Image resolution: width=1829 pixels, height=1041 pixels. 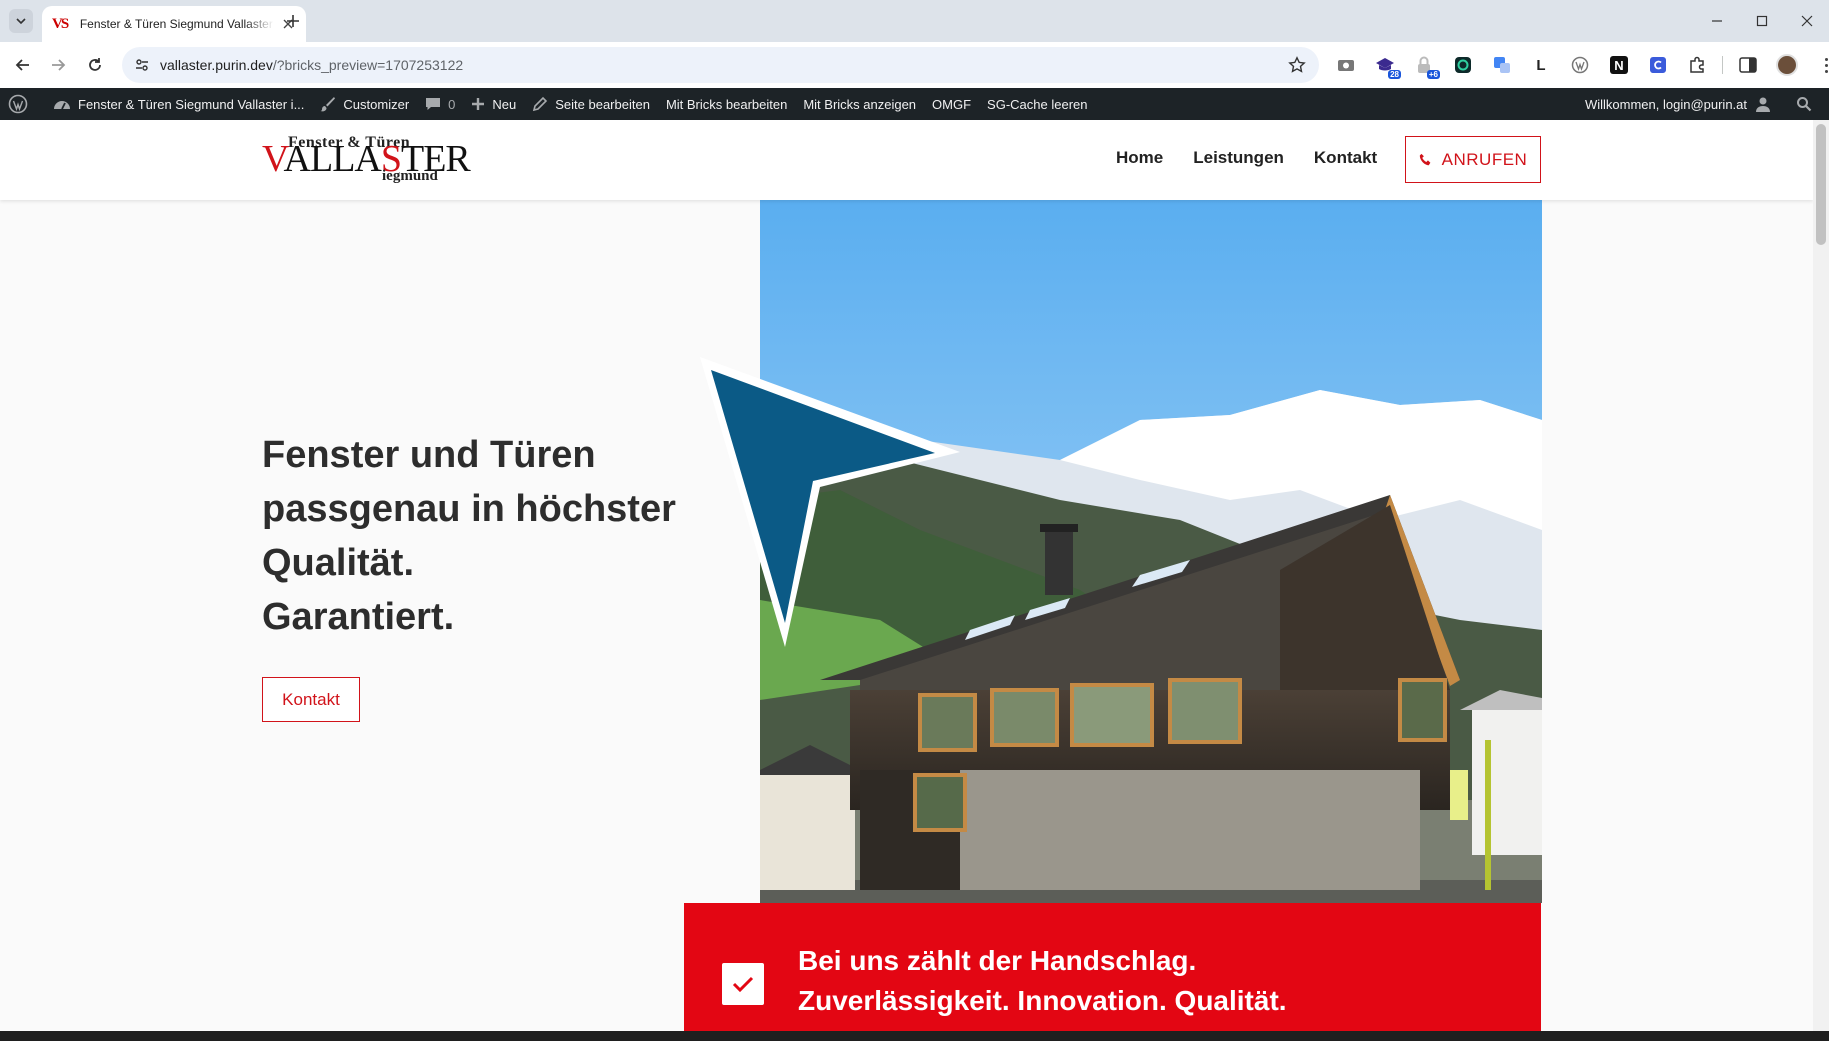 I want to click on bookmark-button, so click(x=1297, y=65).